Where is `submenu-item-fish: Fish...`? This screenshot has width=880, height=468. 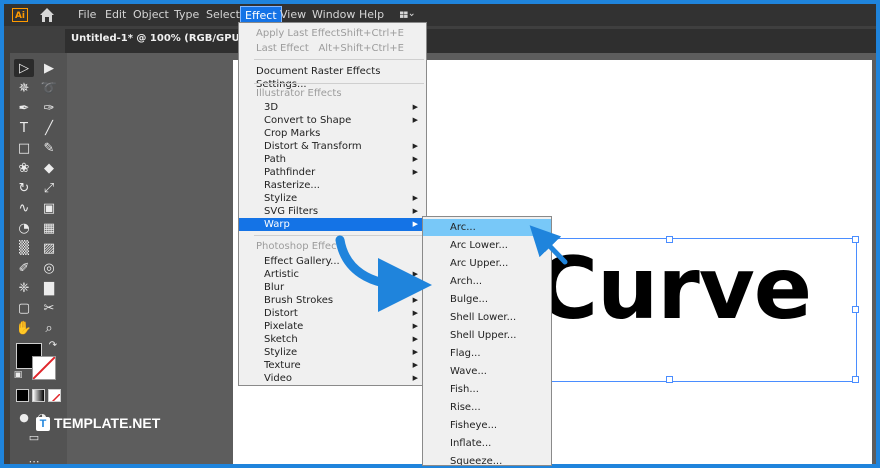
submenu-item-fish: Fish... is located at coordinates (487, 389).